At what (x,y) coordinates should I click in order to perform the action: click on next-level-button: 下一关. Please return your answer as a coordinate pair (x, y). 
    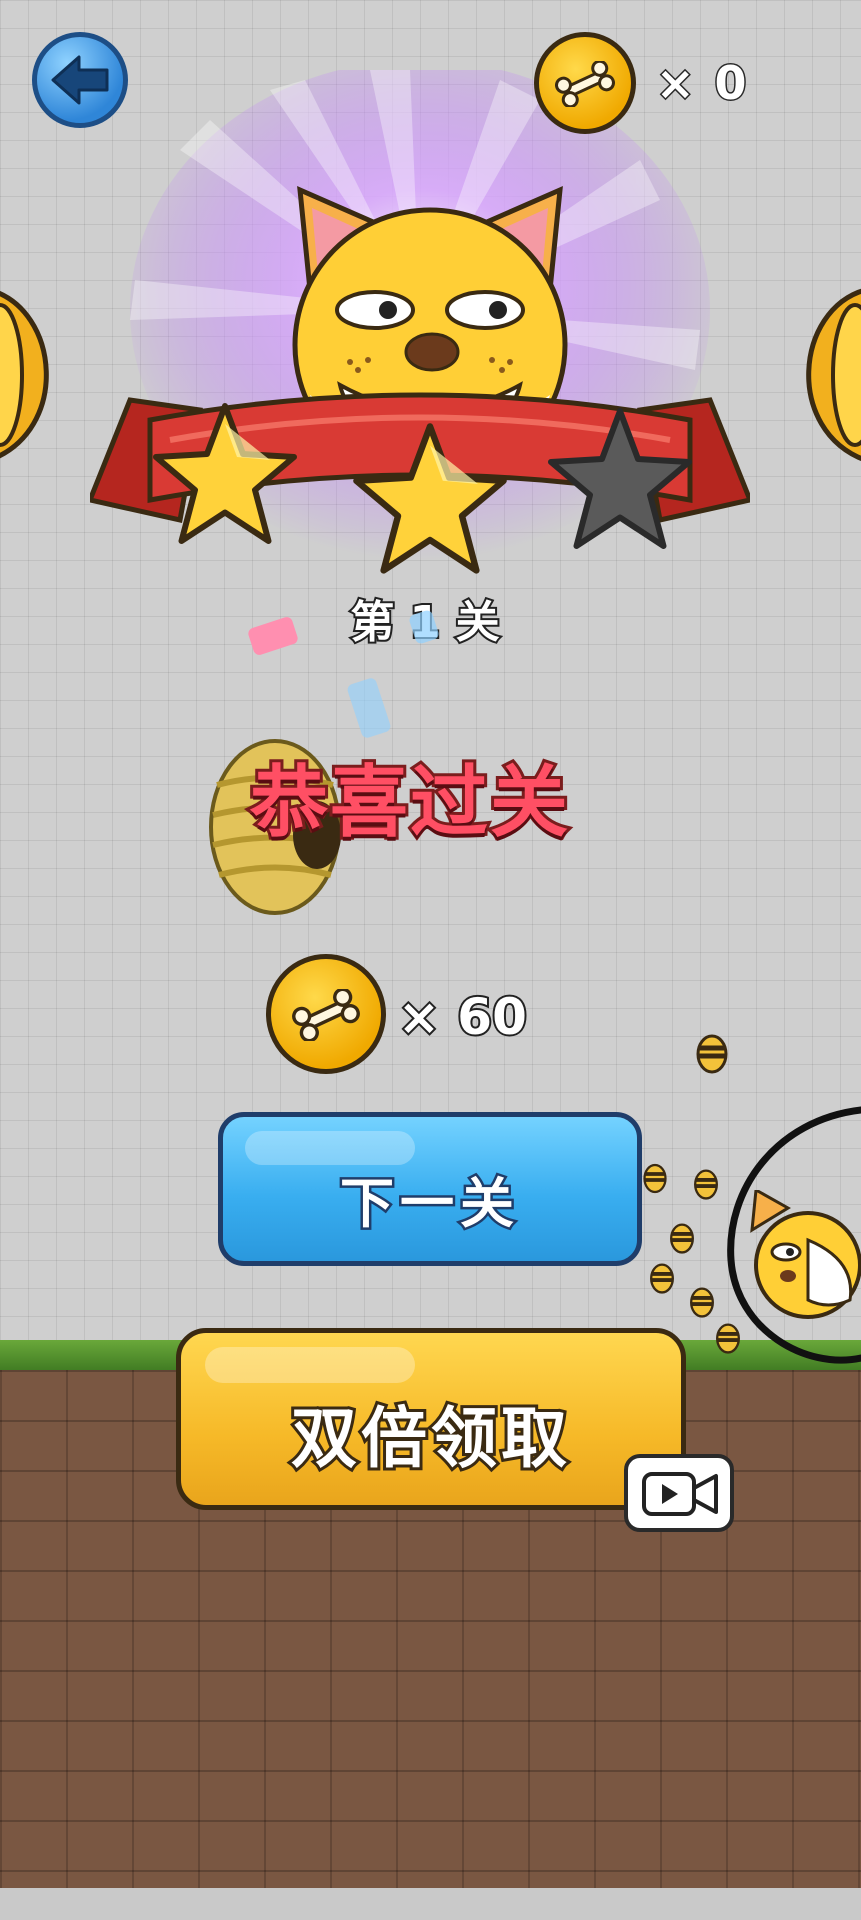
    Looking at the image, I should click on (430, 1189).